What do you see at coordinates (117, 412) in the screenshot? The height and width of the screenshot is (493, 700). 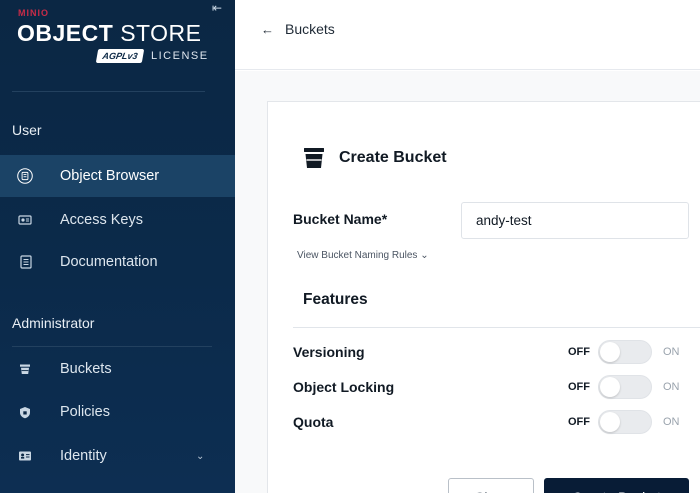 I see `sidebar-item-policies: Policies` at bounding box center [117, 412].